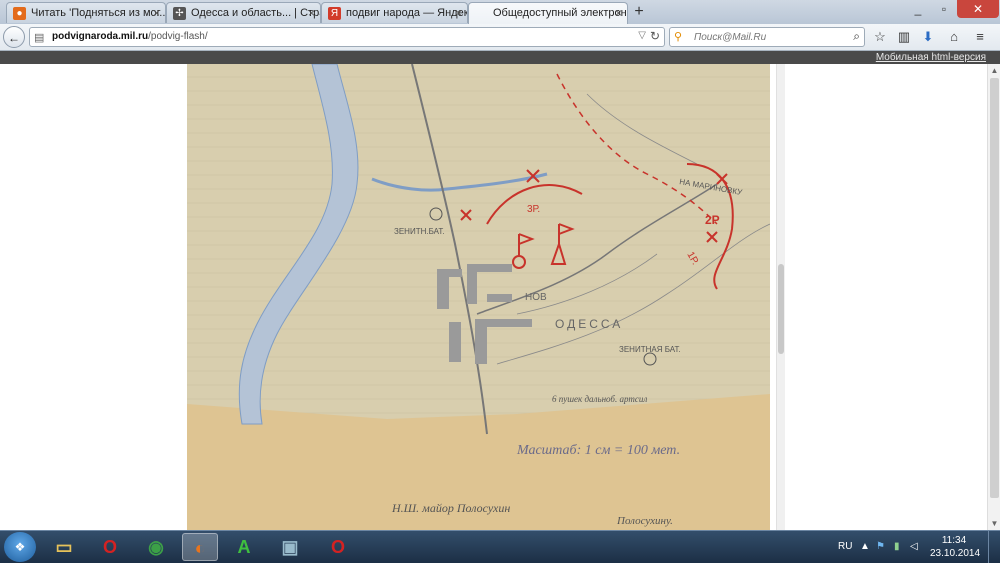 The image size is (1000, 563). Describe the element at coordinates (904, 37) in the screenshot. I see `bookmarks-list-icon: ▥` at that location.